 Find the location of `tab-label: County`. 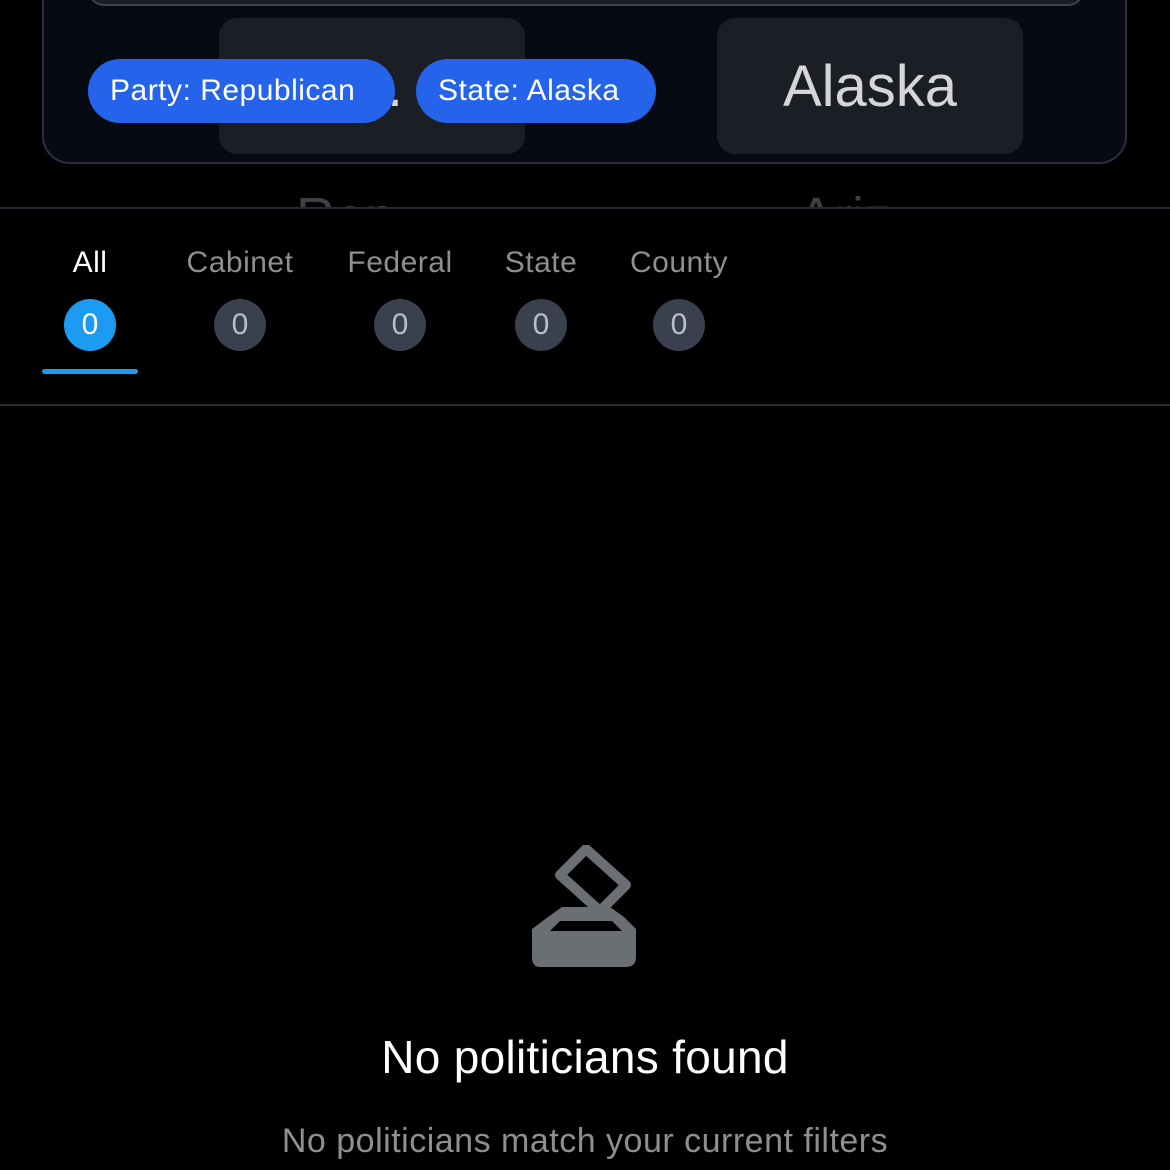

tab-label: County is located at coordinates (679, 262).